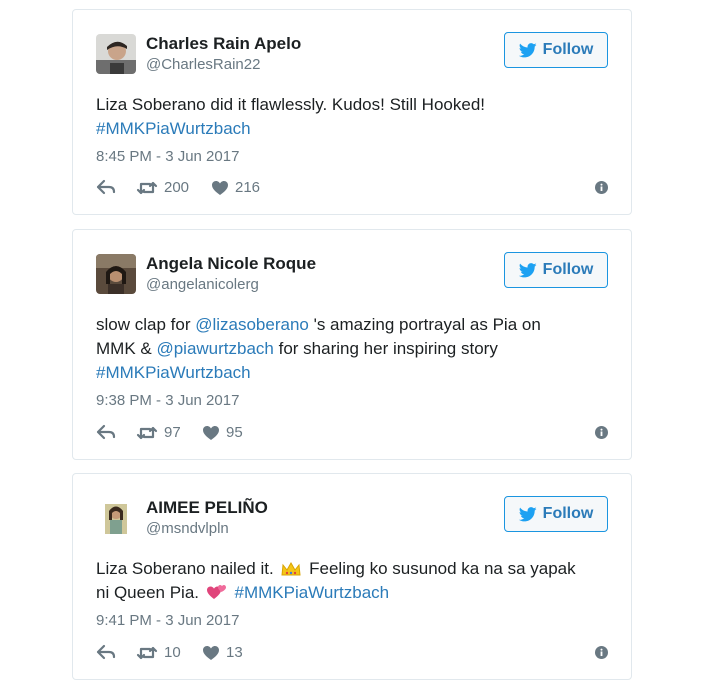  What do you see at coordinates (252, 324) in the screenshot?
I see `mention-link: @lizasoberano` at bounding box center [252, 324].